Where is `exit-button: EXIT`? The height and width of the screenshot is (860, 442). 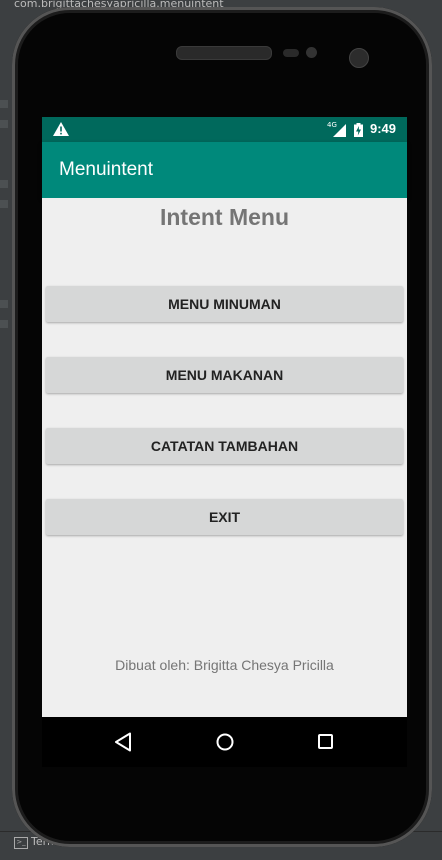
exit-button: EXIT is located at coordinates (224, 517).